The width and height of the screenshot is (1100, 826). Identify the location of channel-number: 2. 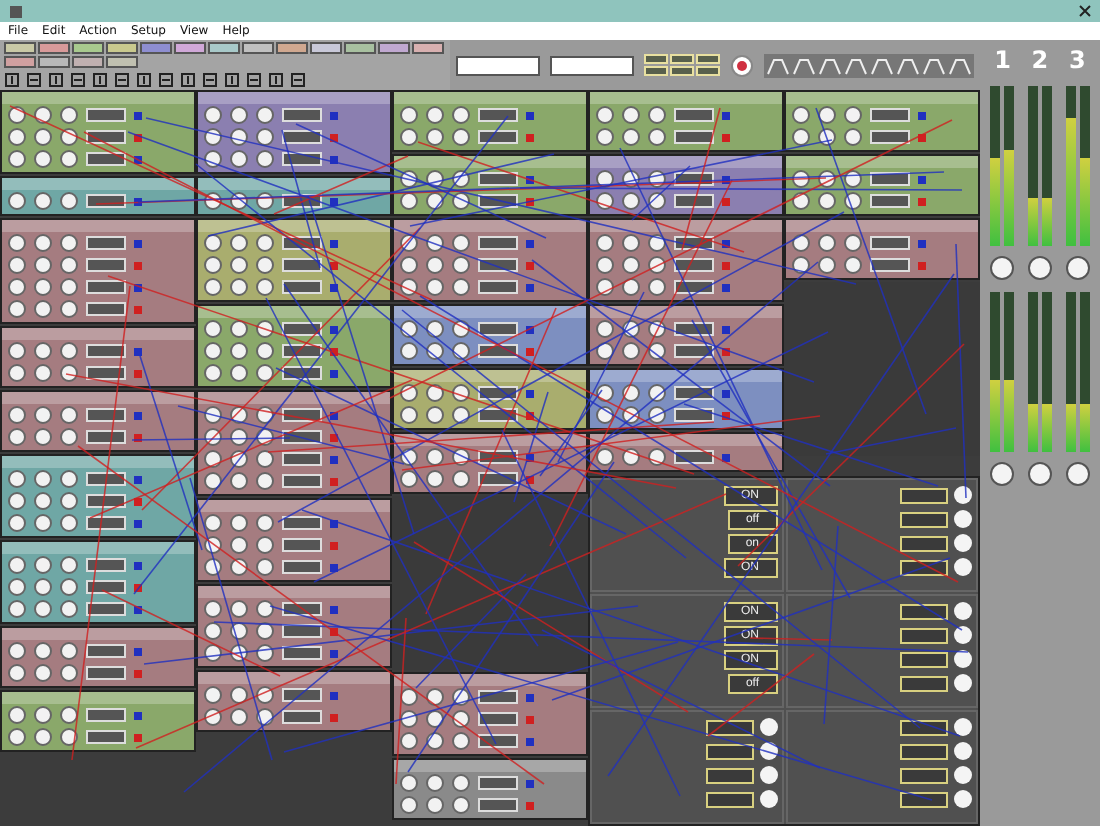
(1040, 60).